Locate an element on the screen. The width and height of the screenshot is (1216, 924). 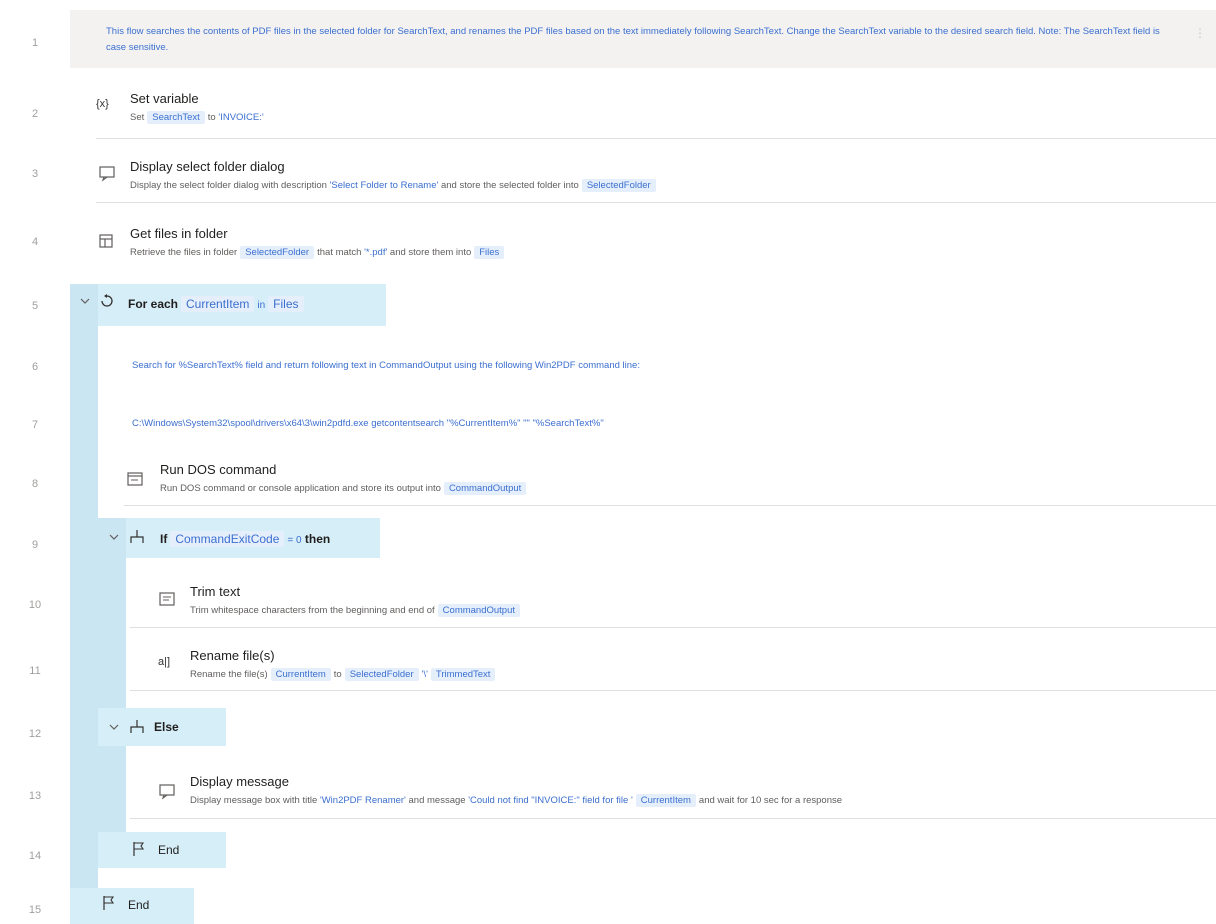
condition-icon is located at coordinates (137, 536).